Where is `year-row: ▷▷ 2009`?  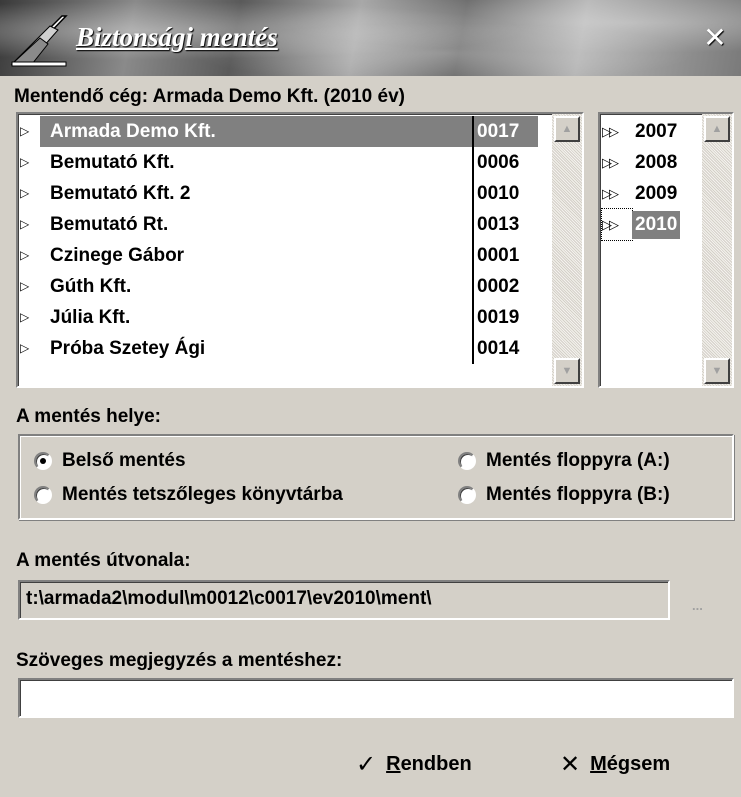 year-row: ▷▷ 2009 is located at coordinates (641, 193).